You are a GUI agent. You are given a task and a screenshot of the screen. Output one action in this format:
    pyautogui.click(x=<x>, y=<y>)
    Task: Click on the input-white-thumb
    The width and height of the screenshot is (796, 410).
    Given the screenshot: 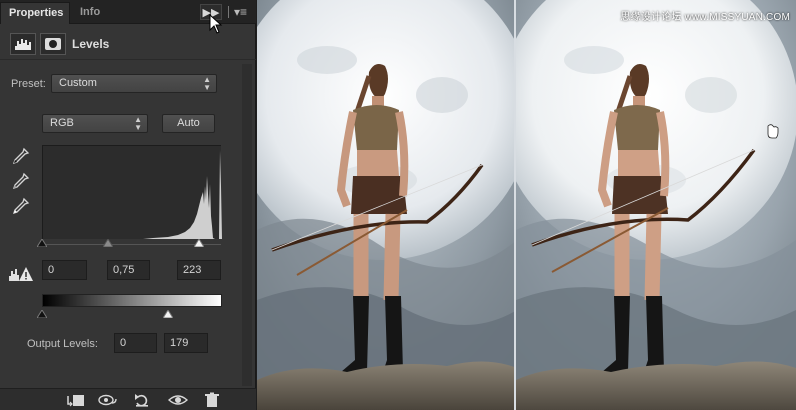 What is the action you would take?
    pyautogui.click(x=198, y=243)
    